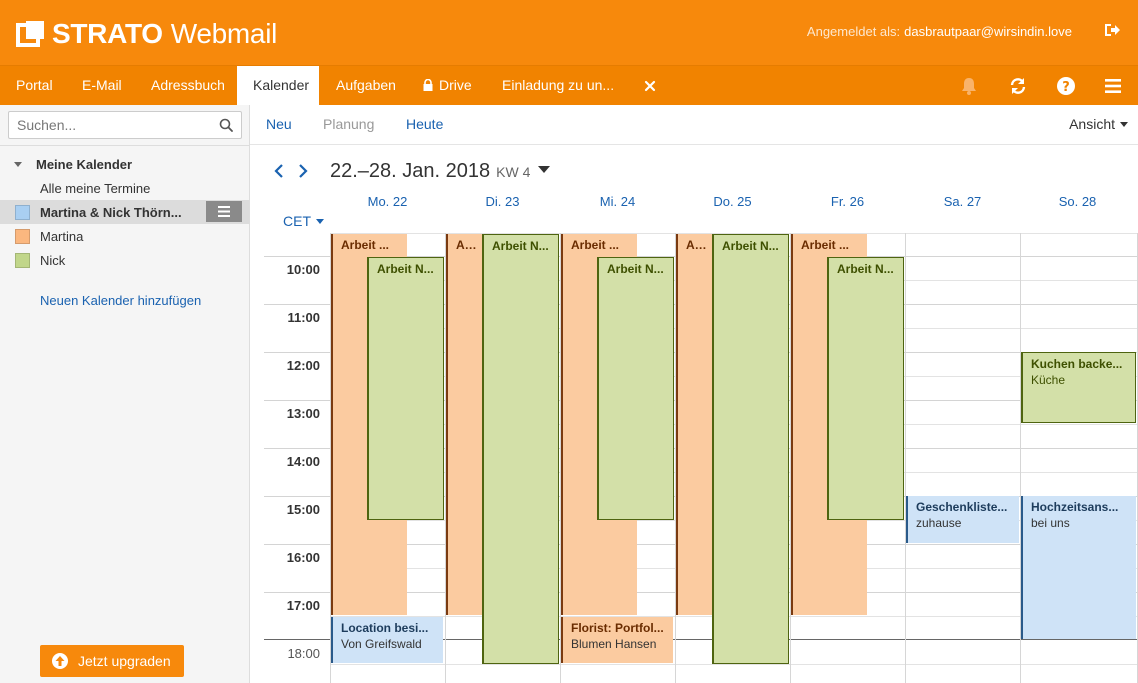 This screenshot has height=683, width=1138. I want to click on nav-drive: Drive, so click(447, 85).